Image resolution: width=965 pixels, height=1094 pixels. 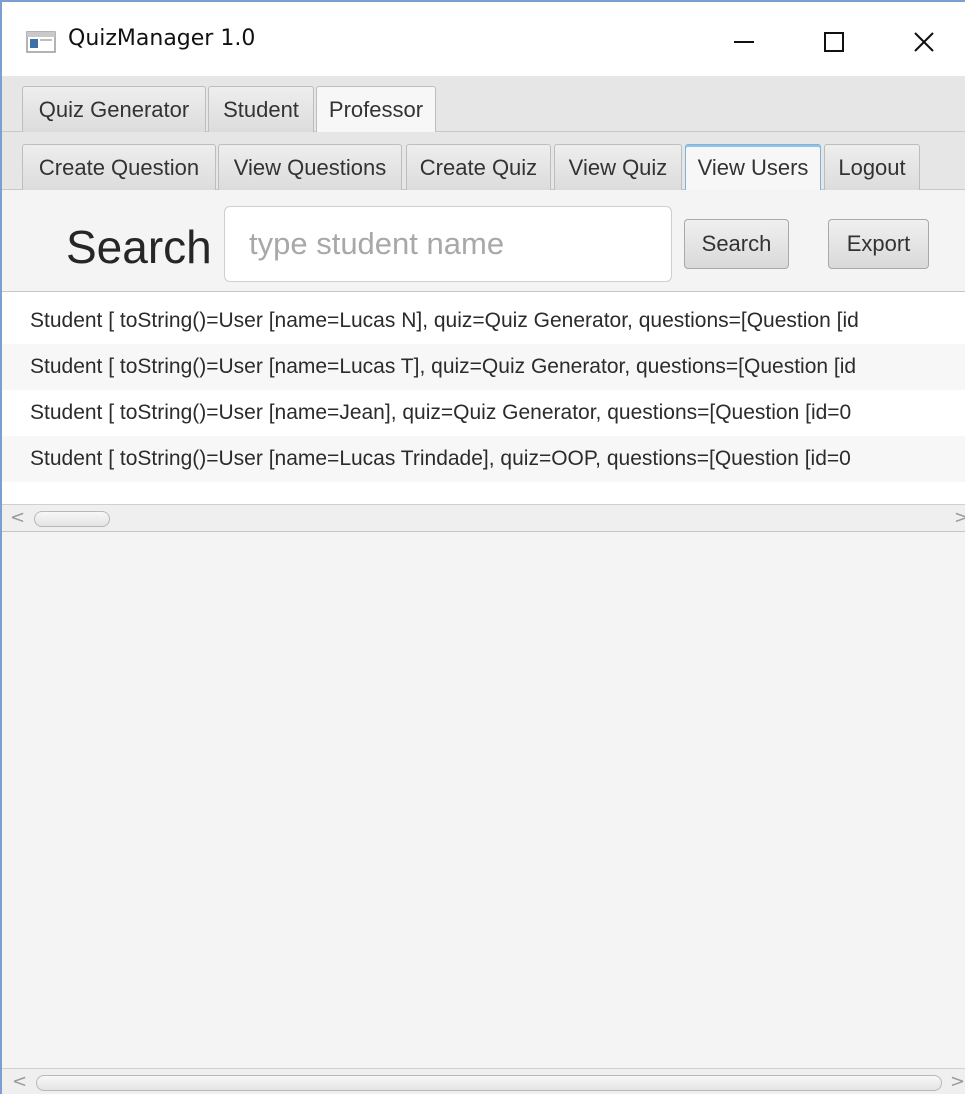 I want to click on title-bar: QuizManager 1.0, so click(x=483, y=39).